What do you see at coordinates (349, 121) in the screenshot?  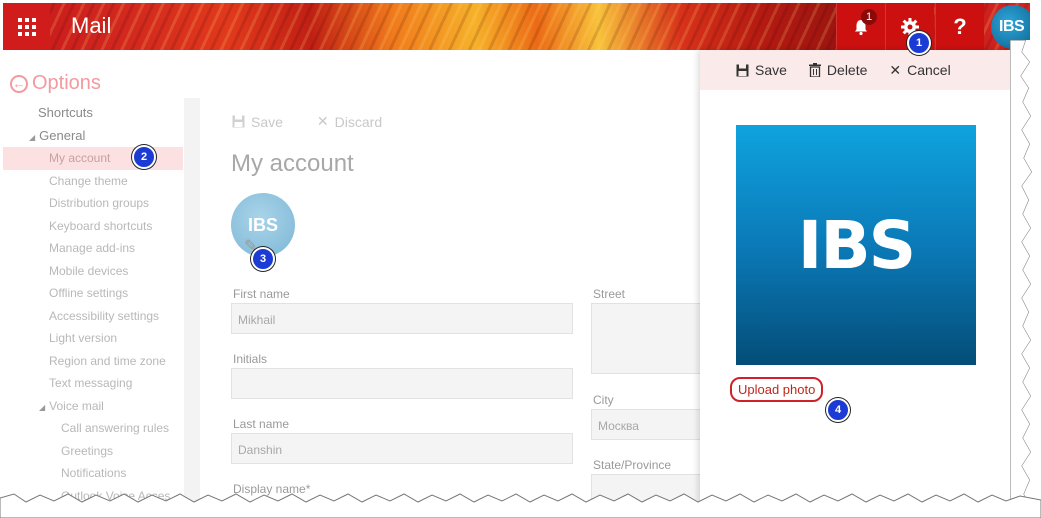 I see `main-discard-button: ✕ Discard` at bounding box center [349, 121].